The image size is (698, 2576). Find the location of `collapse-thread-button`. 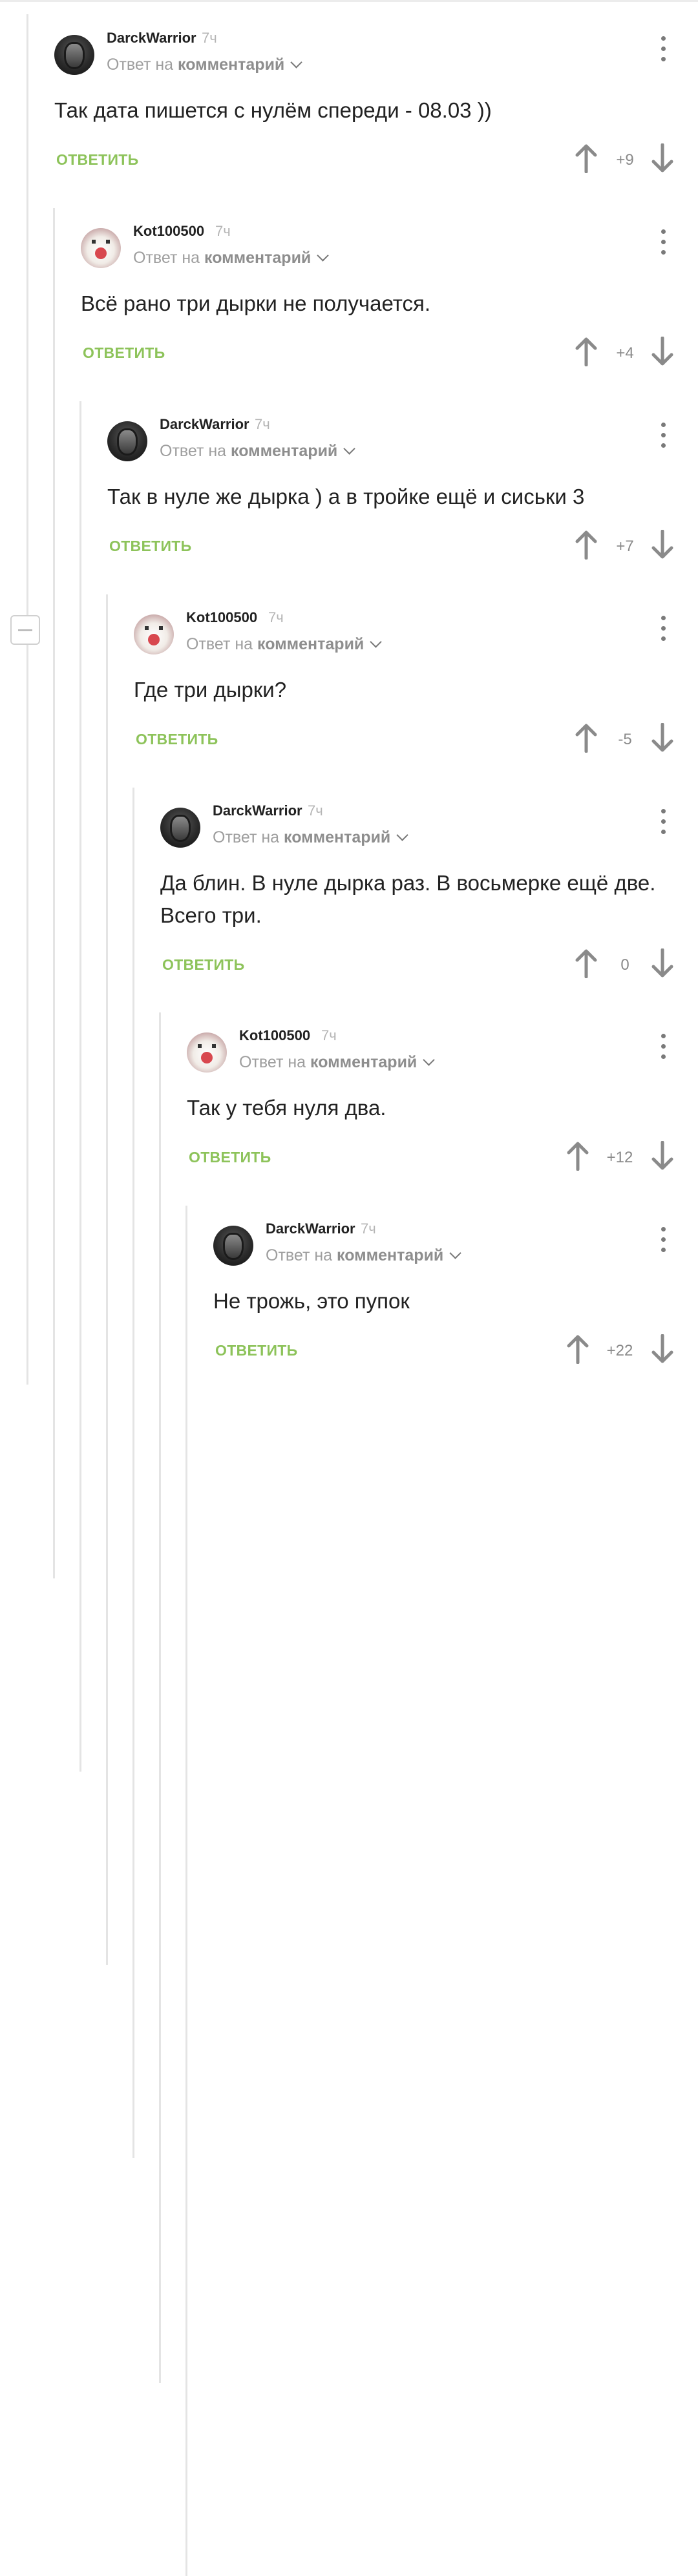

collapse-thread-button is located at coordinates (25, 630).